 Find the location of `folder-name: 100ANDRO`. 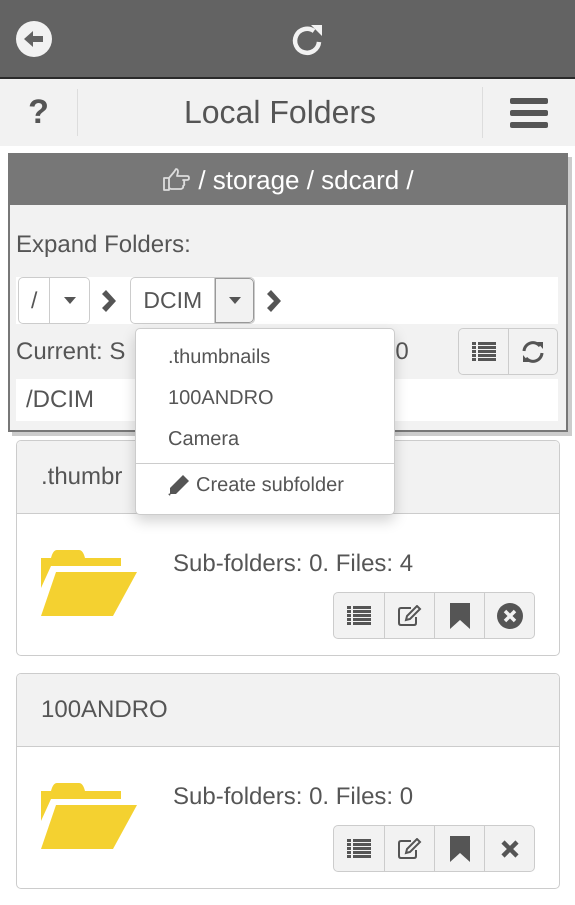

folder-name: 100ANDRO is located at coordinates (104, 710).